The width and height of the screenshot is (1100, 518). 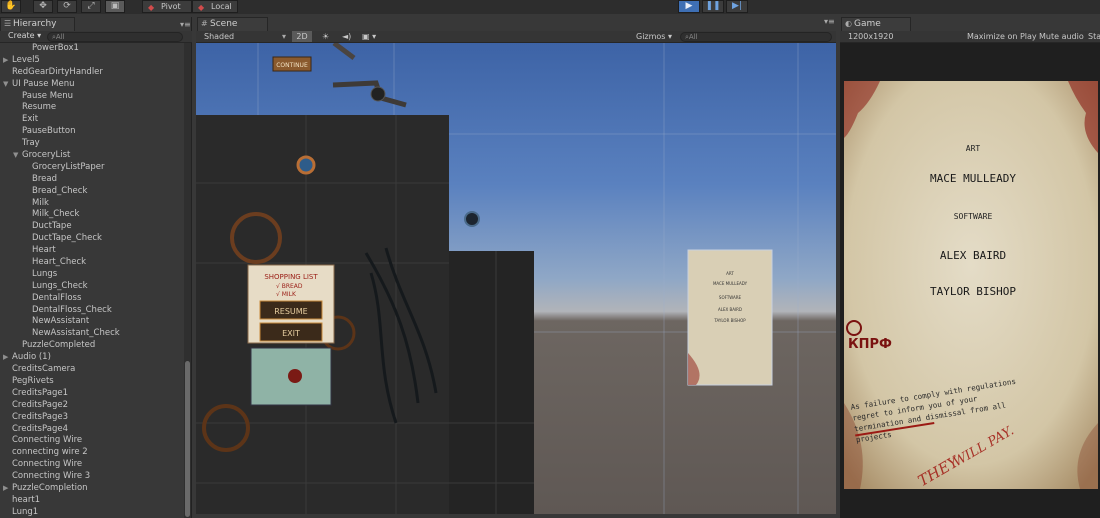 What do you see at coordinates (737, 6) in the screenshot?
I see `step-button: ▶|` at bounding box center [737, 6].